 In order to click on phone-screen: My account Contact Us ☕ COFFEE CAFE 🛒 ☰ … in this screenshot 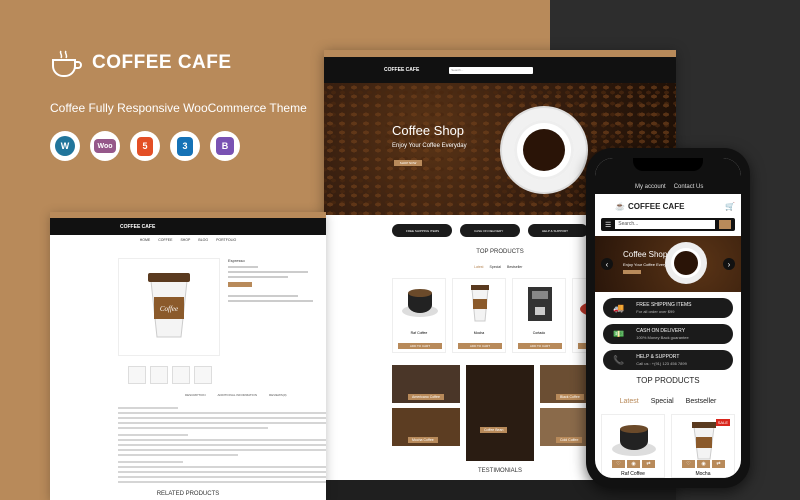, I will do `click(668, 318)`.